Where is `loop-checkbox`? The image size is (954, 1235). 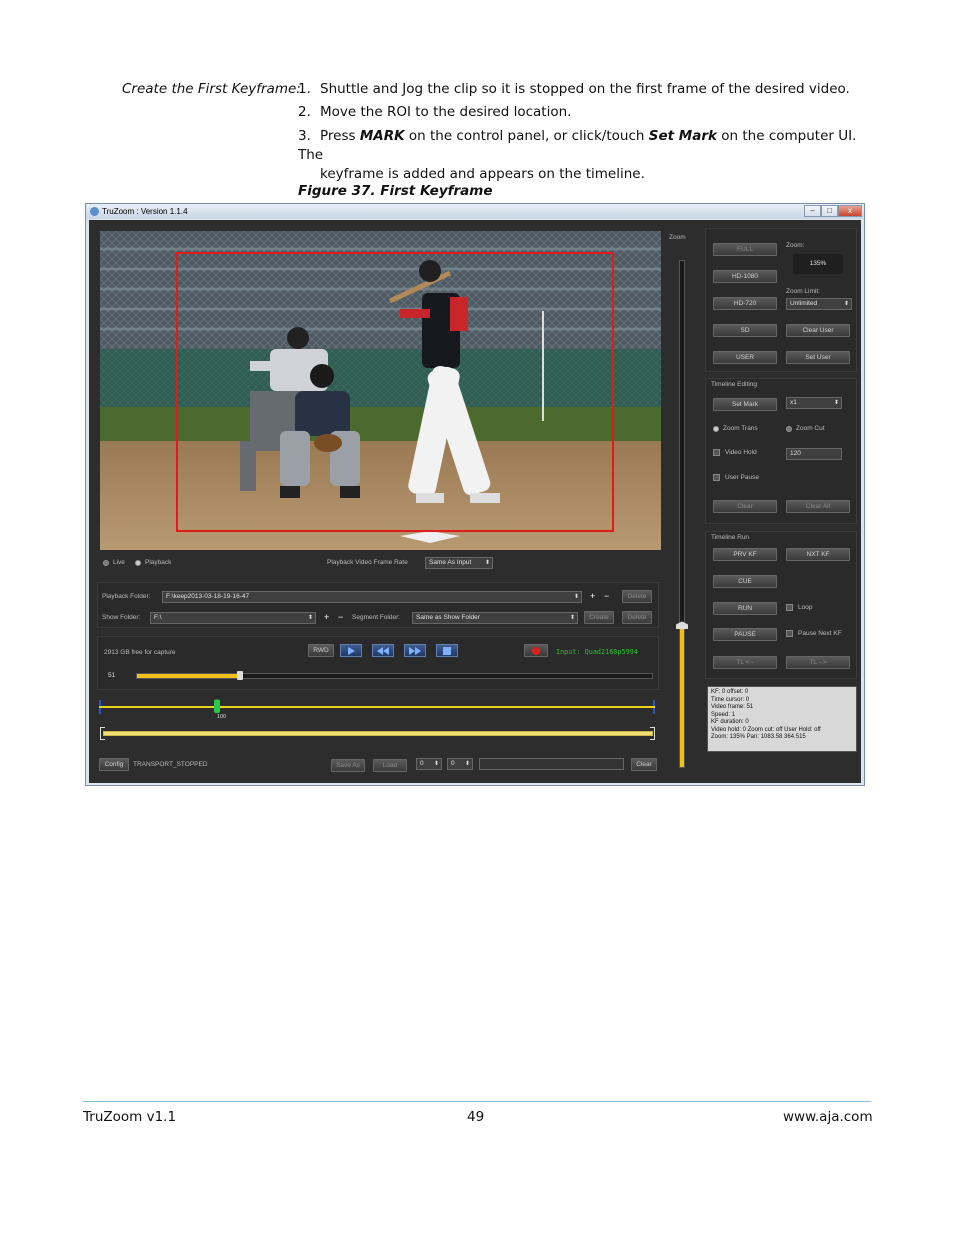 loop-checkbox is located at coordinates (789, 607).